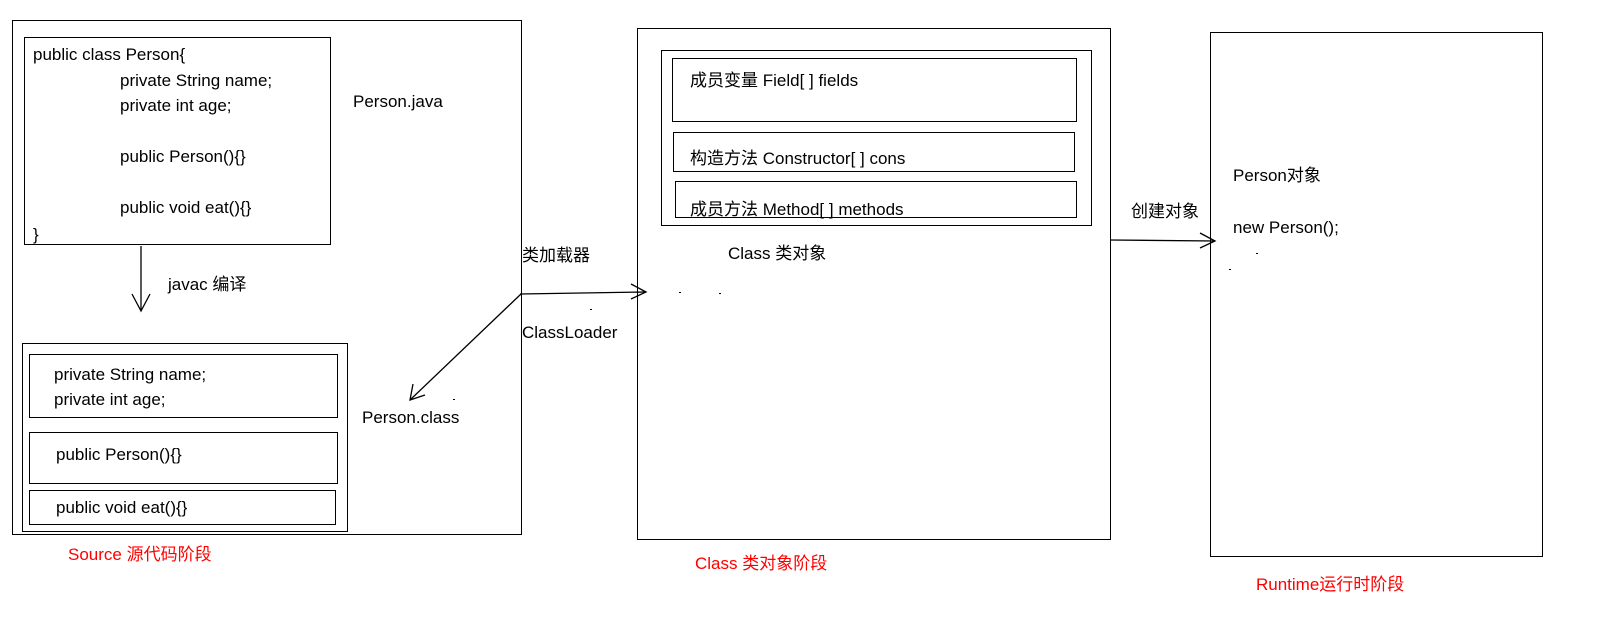  What do you see at coordinates (1163, 240) in the screenshot?
I see `create-object-arrow` at bounding box center [1163, 240].